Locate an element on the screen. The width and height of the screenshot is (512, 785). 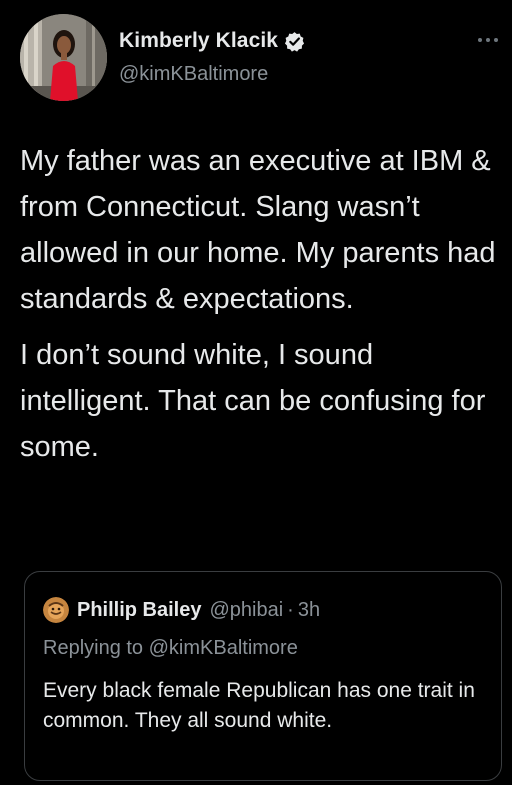
author-name-row: Kimberly Klacik is located at coordinates (212, 41).